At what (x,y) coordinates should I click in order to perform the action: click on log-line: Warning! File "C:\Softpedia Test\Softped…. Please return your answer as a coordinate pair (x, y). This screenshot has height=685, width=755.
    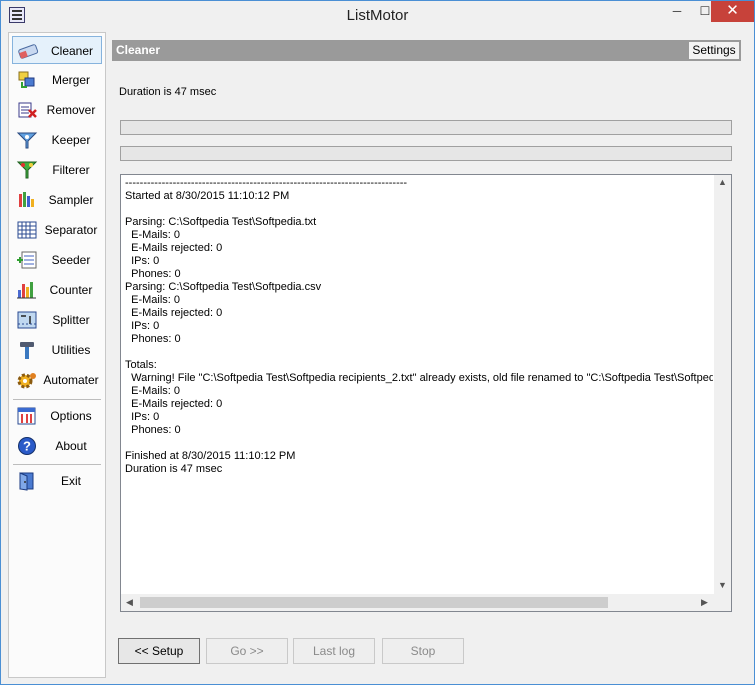
    Looking at the image, I should click on (419, 378).